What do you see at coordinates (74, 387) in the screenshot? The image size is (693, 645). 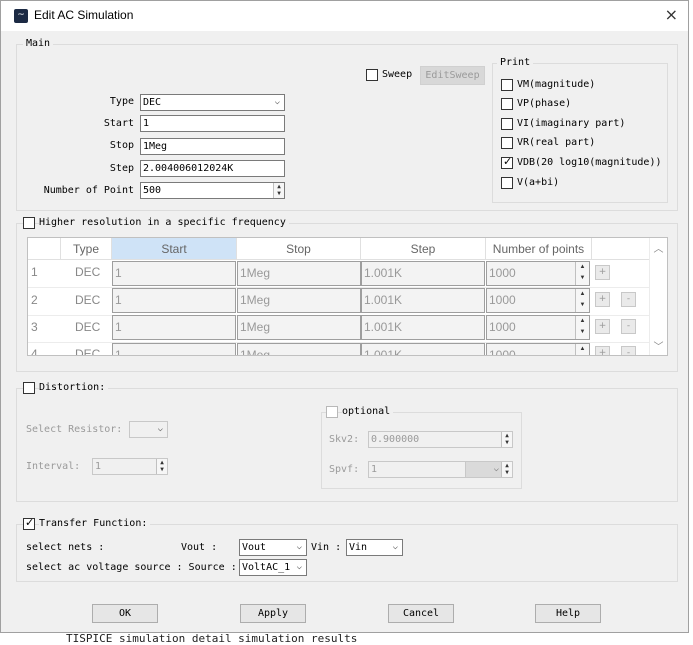 I see `distortion-label: Distortion:` at bounding box center [74, 387].